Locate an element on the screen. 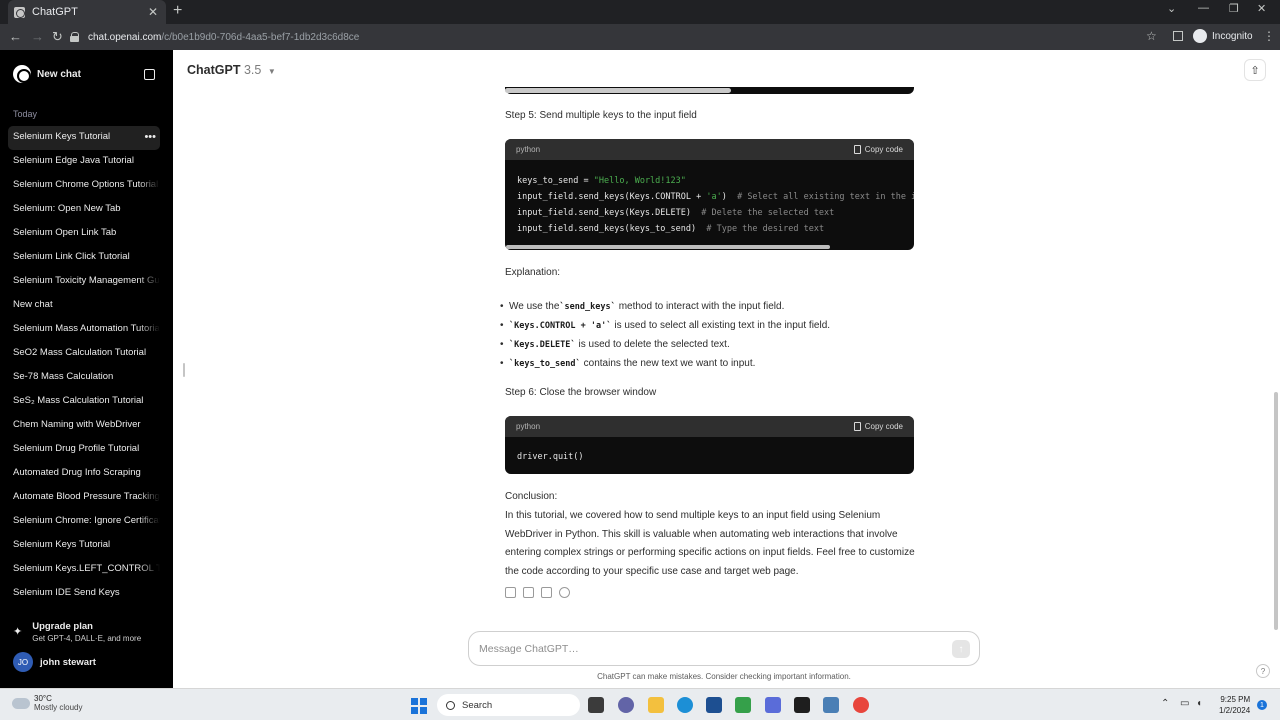 The width and height of the screenshot is (1280, 720). history-item: Selenium Drug Profile Tutorial is located at coordinates (84, 450).